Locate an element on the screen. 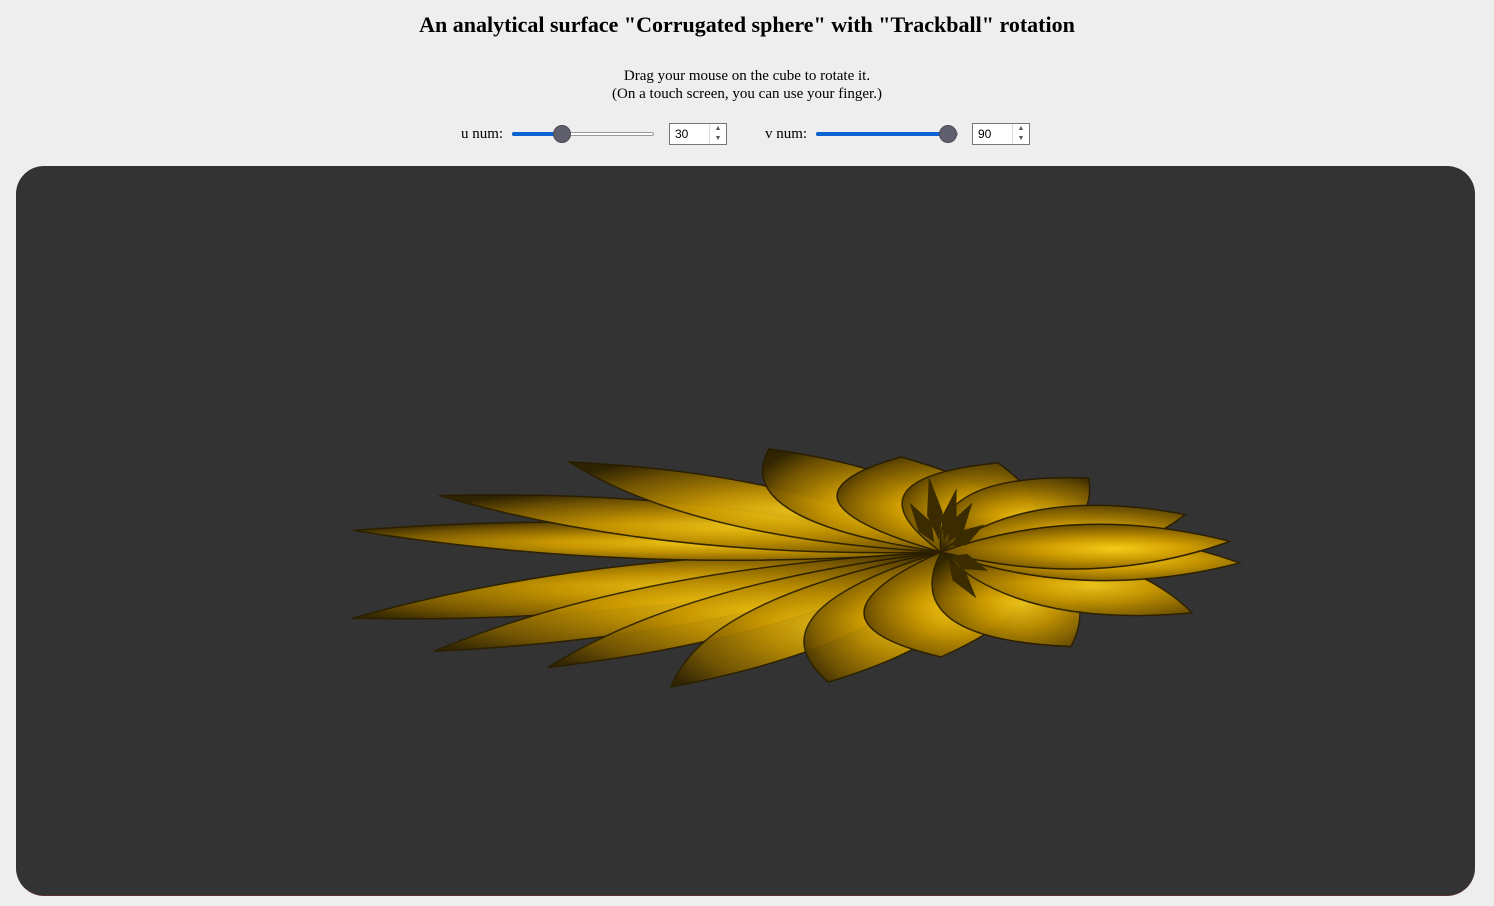 Image resolution: width=1494 pixels, height=906 pixels. v-num-value: 90 is located at coordinates (985, 134).